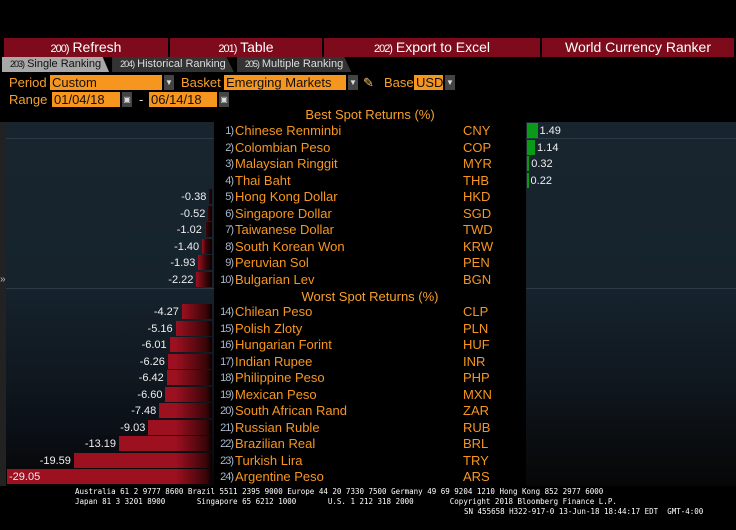 The image size is (736, 530). What do you see at coordinates (268, 461) in the screenshot?
I see `currency-name: Turkish Lira` at bounding box center [268, 461].